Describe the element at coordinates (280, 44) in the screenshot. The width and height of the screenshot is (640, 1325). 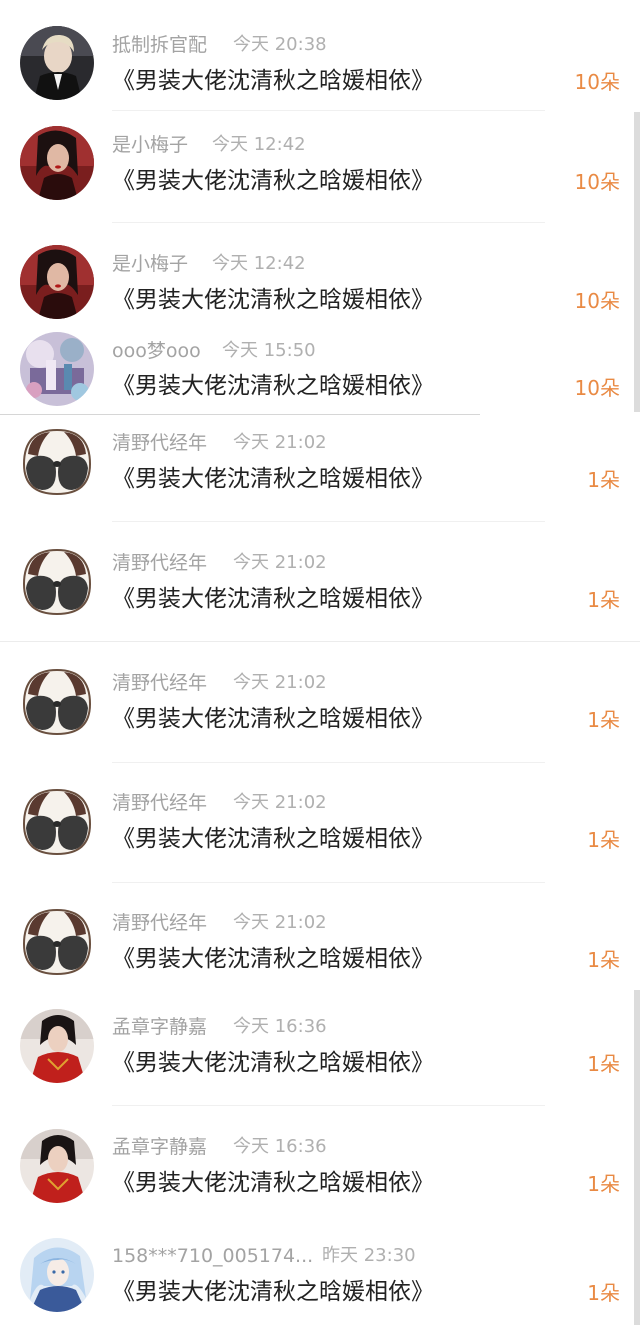
I see `timestamp: 今天 20:38` at that location.